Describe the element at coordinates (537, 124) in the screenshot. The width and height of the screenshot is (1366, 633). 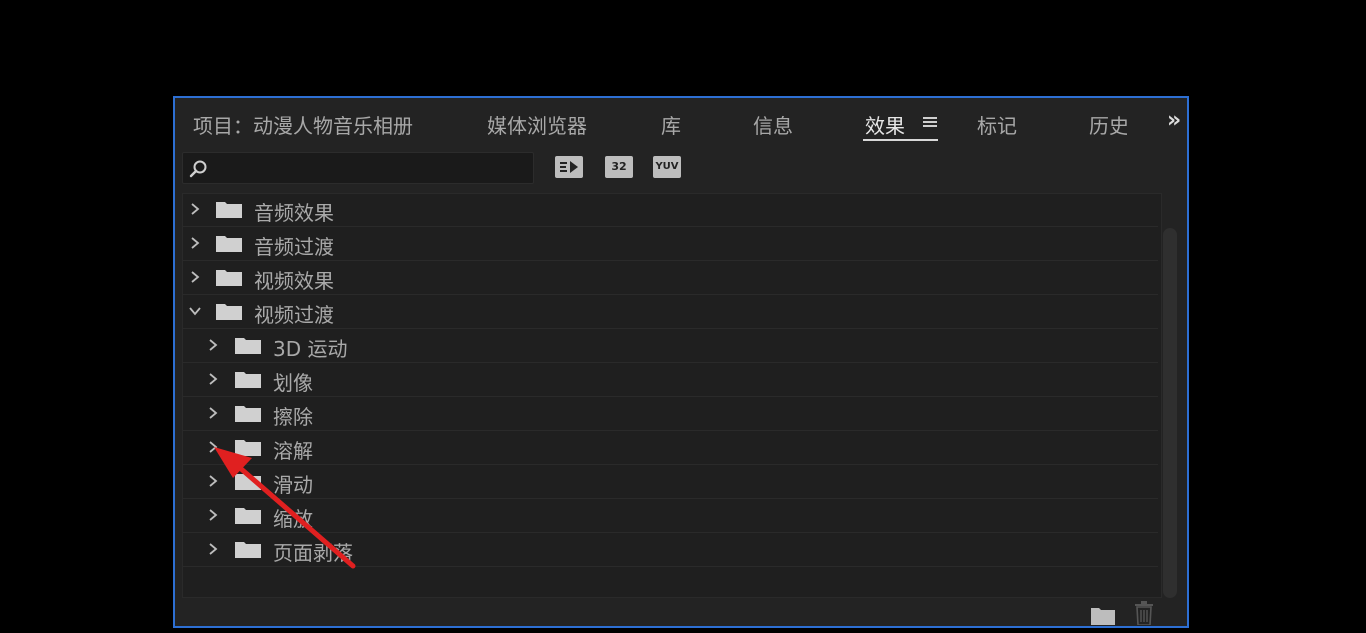
I see `tab-media-browser: 媒体浏览器` at that location.